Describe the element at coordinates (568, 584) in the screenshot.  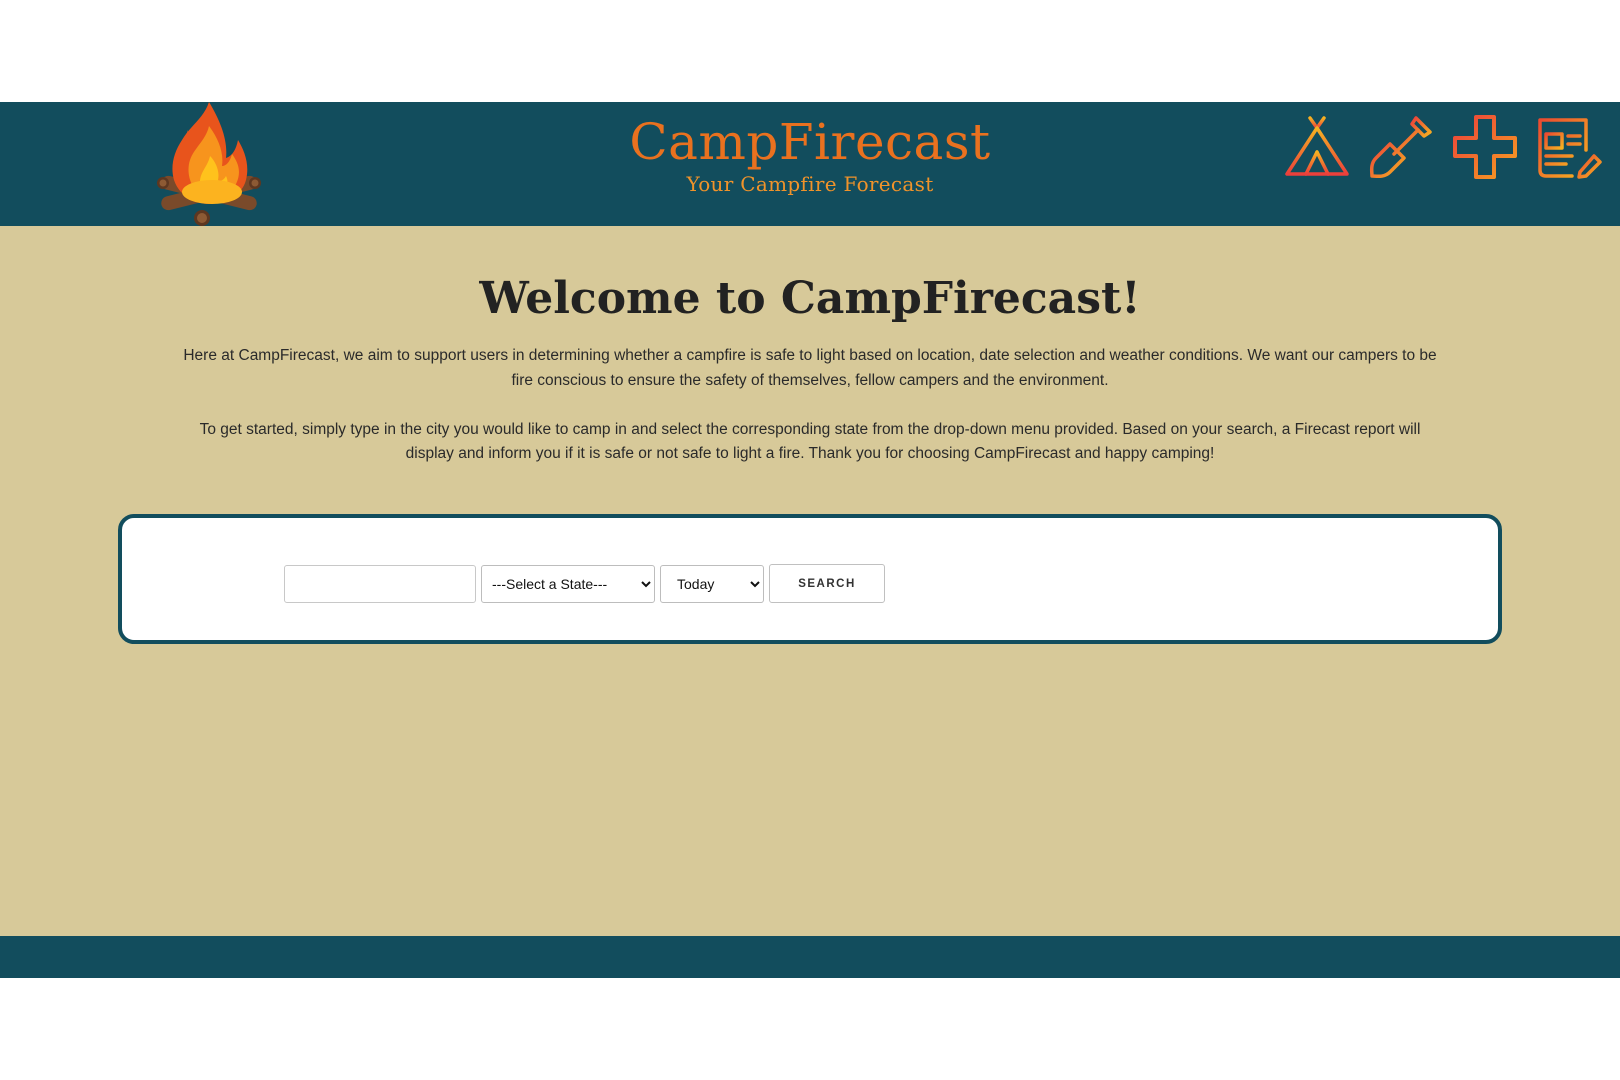
I see `state-select: ---Select a State---` at that location.